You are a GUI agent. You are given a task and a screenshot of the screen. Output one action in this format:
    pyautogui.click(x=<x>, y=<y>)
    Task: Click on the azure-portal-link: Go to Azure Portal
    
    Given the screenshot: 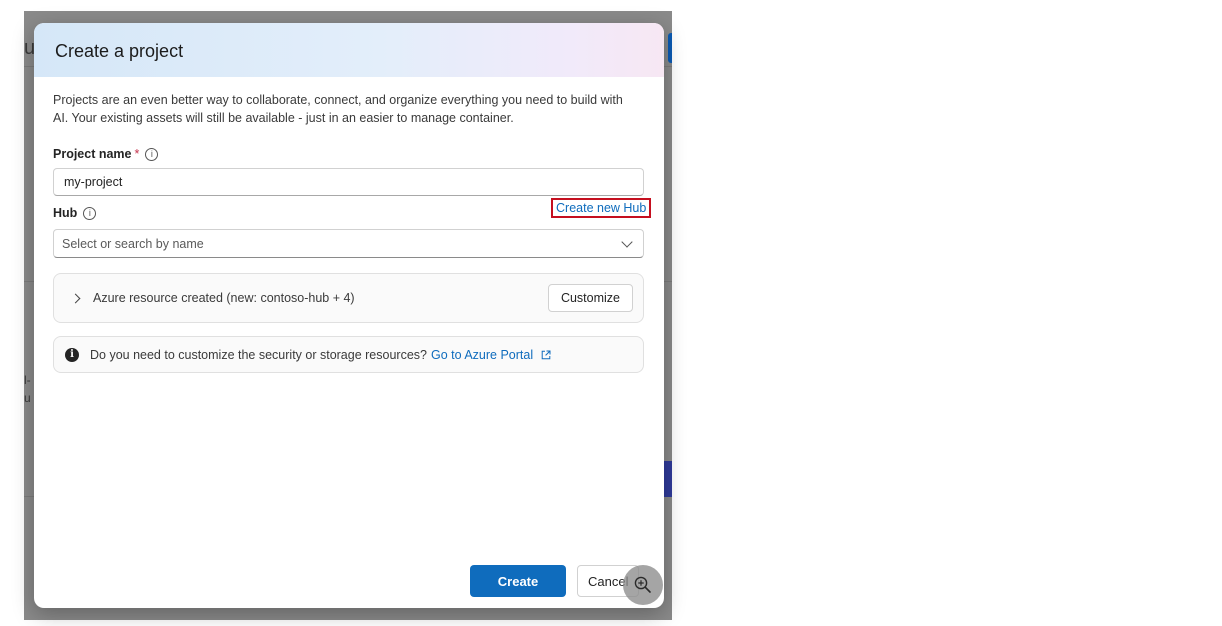 What is the action you would take?
    pyautogui.click(x=491, y=355)
    